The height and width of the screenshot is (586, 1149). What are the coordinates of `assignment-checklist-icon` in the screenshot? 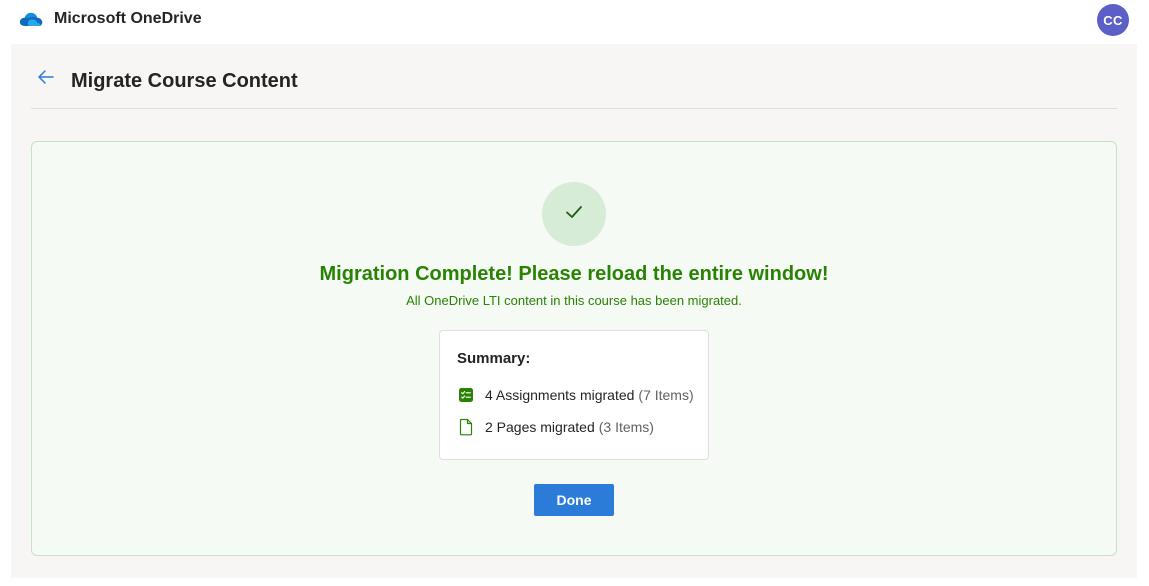 It's located at (466, 395).